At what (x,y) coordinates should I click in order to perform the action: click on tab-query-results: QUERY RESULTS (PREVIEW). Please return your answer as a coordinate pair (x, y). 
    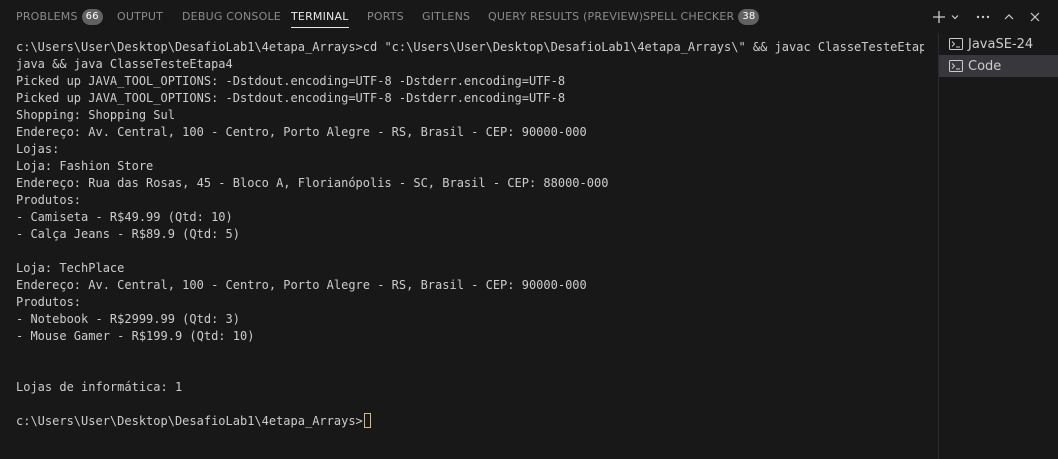
    Looking at the image, I should click on (565, 16).